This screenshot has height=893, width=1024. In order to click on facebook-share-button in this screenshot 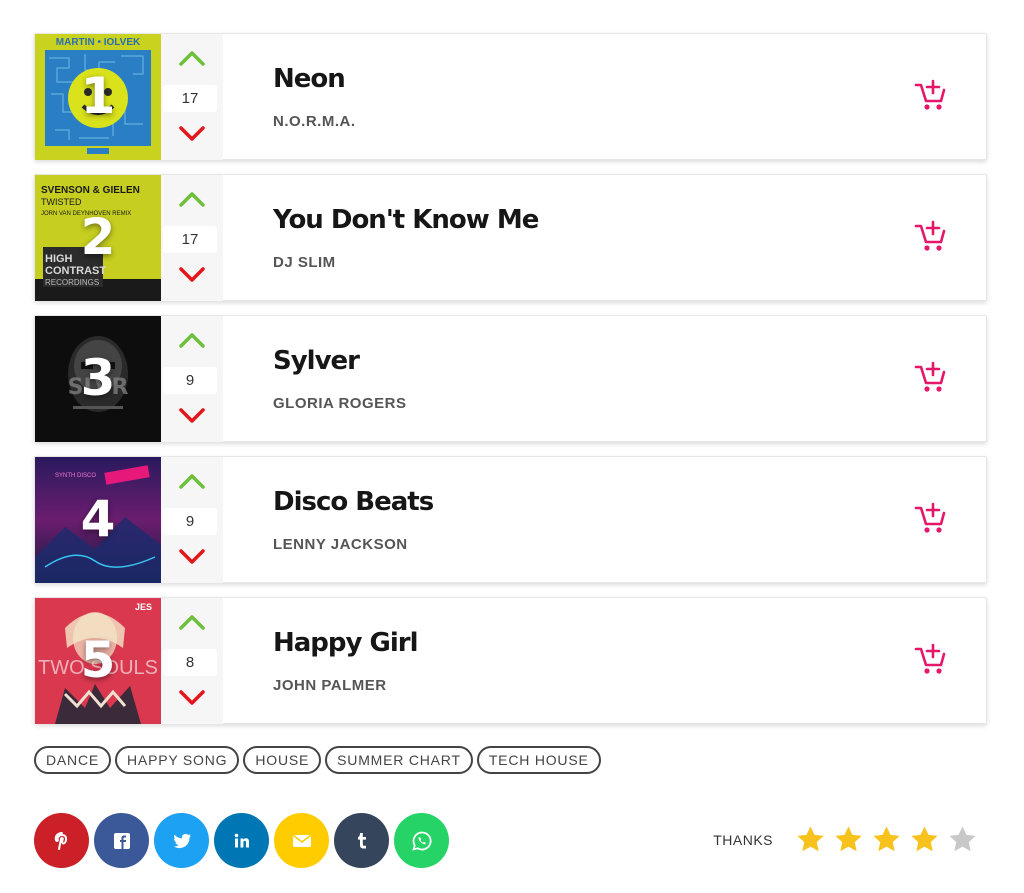, I will do `click(121, 840)`.